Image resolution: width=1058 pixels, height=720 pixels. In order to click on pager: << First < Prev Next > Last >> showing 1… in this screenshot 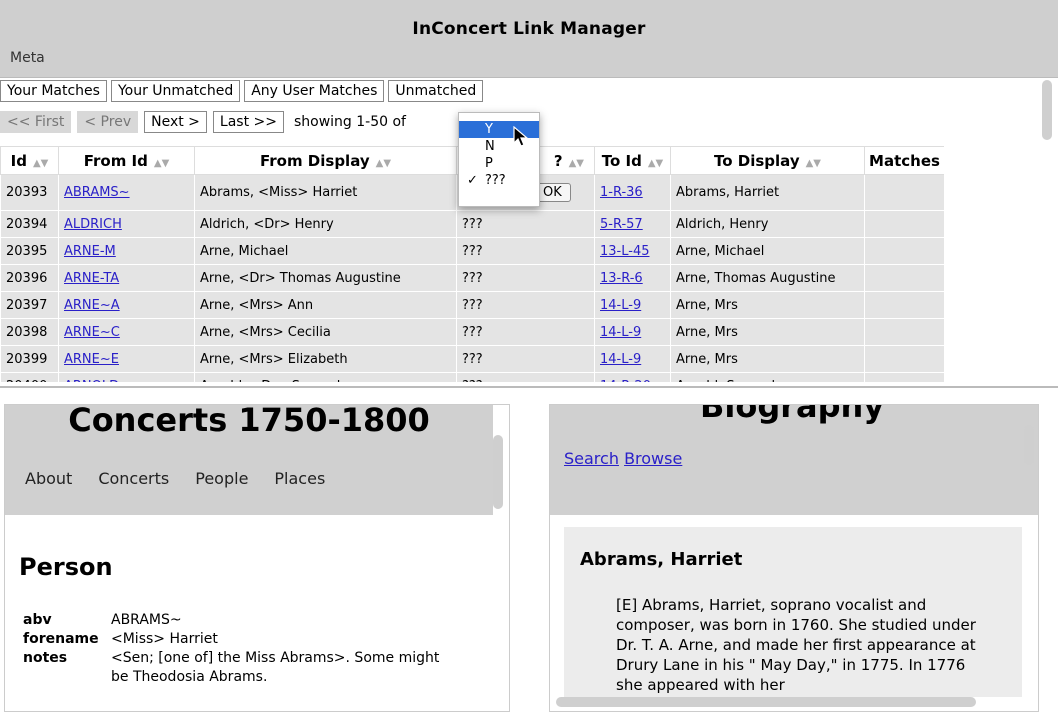, I will do `click(203, 122)`.